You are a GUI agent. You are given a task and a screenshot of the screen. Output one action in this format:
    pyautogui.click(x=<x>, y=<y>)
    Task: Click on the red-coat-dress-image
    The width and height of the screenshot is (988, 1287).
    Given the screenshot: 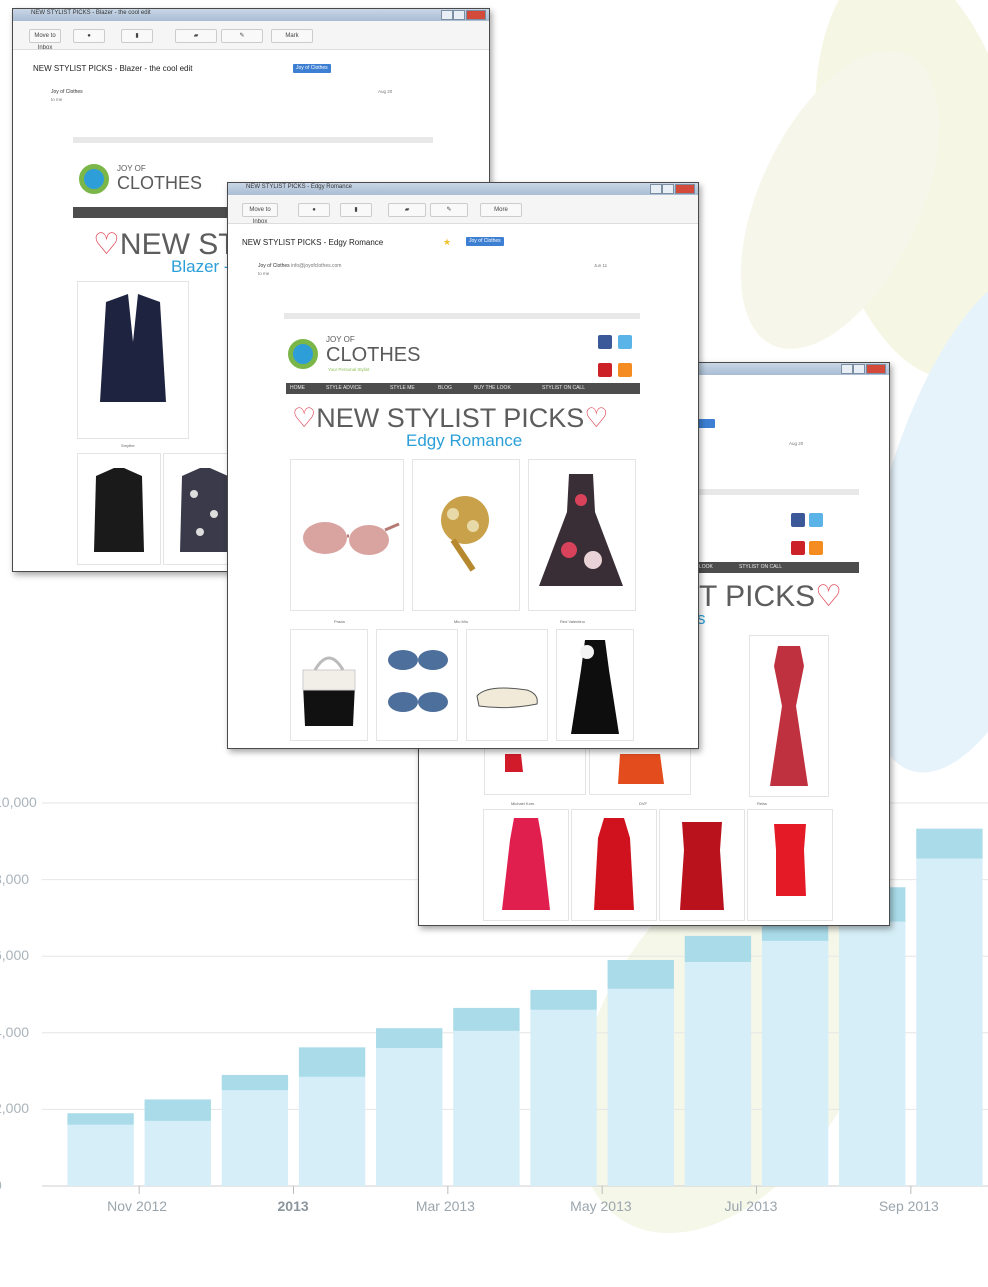 What is the action you would take?
    pyautogui.click(x=614, y=864)
    